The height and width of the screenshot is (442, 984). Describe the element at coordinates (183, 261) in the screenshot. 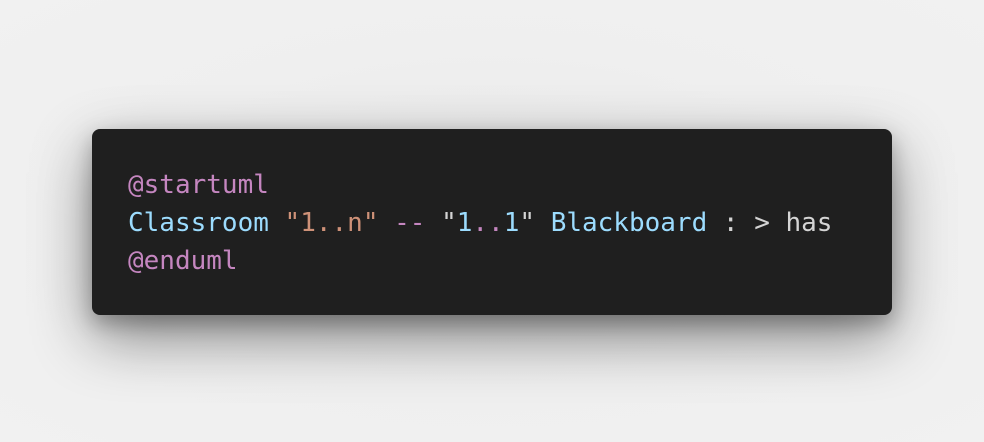

I see `enduml-directive: @enduml` at that location.